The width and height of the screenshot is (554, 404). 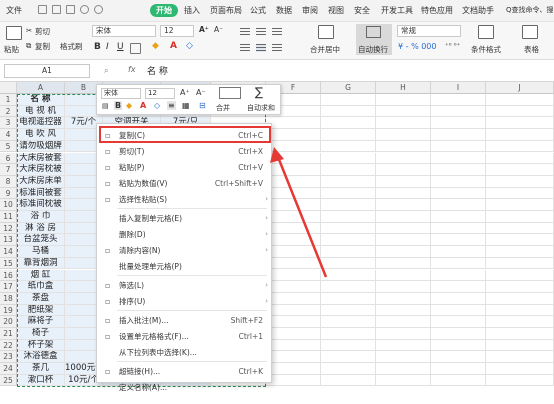 What do you see at coordinates (204, 29) in the screenshot?
I see `grow-font-icon: A⁺` at bounding box center [204, 29].